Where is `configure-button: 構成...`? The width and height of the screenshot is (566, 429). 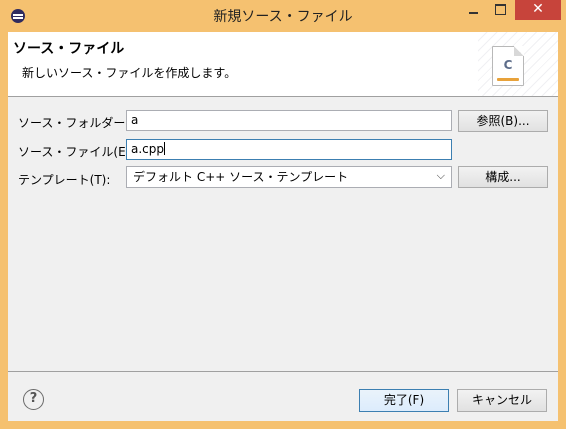
configure-button: 構成... is located at coordinates (503, 177).